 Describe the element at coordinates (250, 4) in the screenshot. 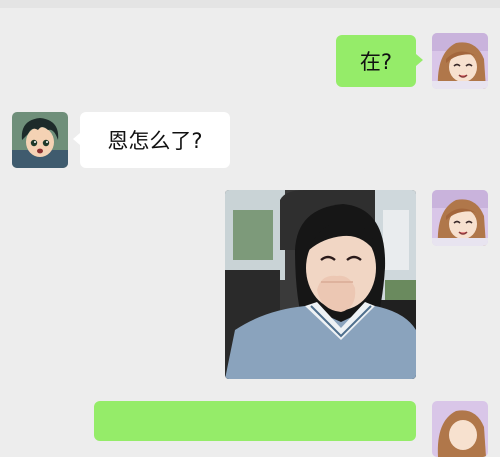

I see `top-bar-strip` at that location.